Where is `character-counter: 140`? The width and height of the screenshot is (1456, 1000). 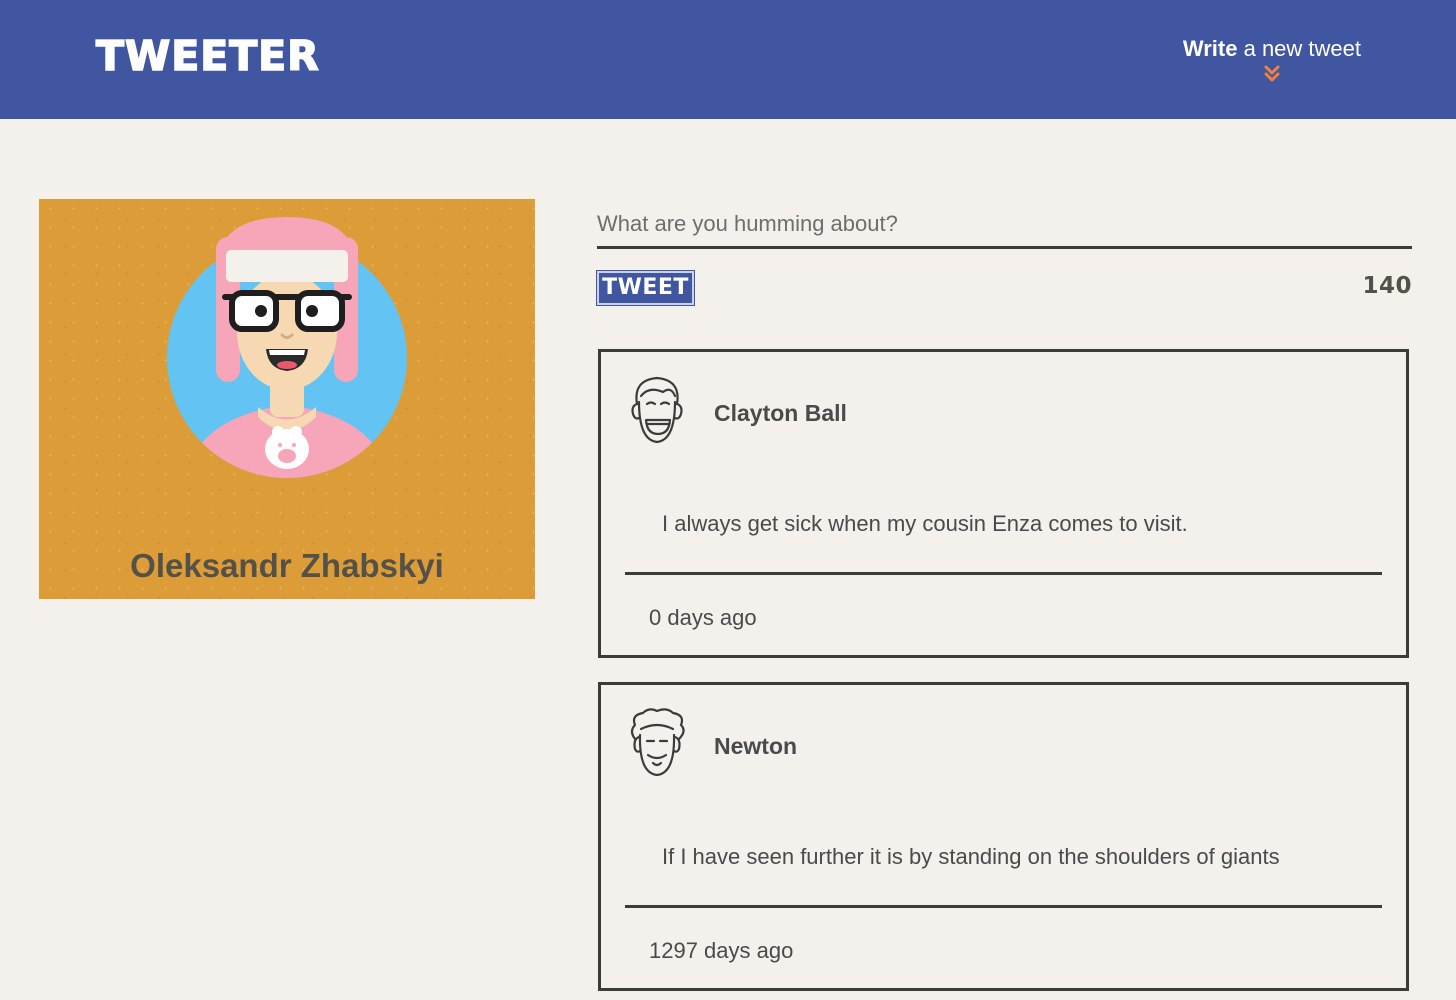
character-counter: 140 is located at coordinates (1387, 286).